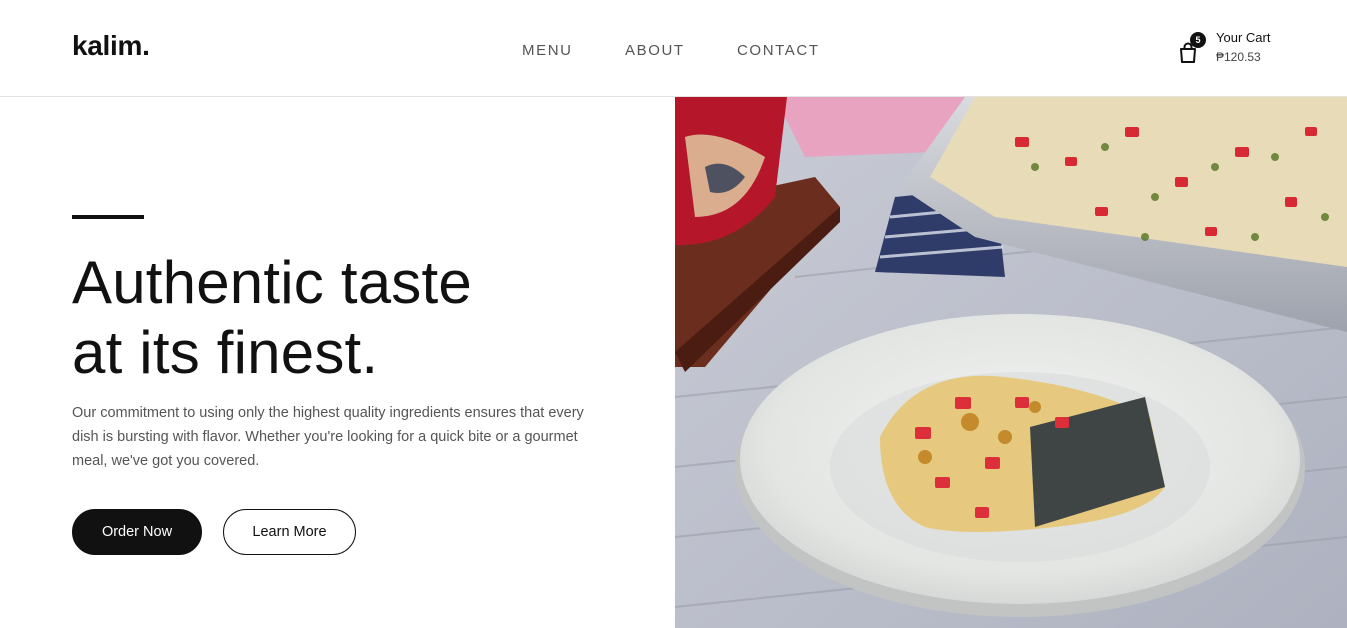  I want to click on hero-headline-line1: Authentic taste, so click(272, 282).